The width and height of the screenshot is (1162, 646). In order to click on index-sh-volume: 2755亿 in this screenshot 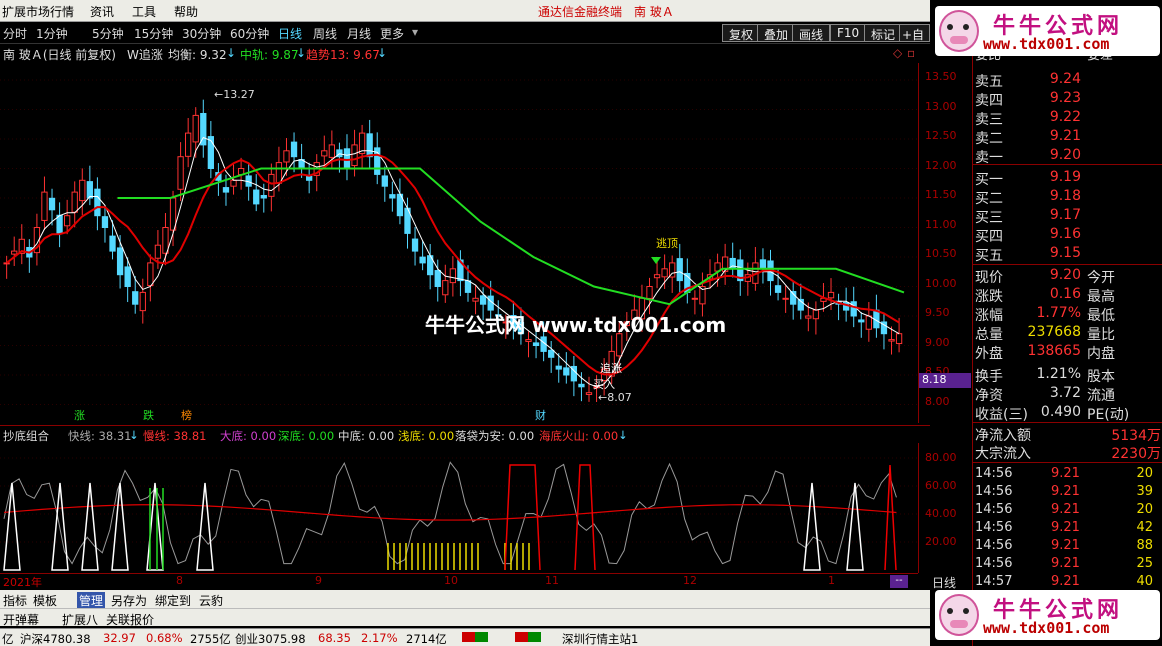, I will do `click(210, 639)`.